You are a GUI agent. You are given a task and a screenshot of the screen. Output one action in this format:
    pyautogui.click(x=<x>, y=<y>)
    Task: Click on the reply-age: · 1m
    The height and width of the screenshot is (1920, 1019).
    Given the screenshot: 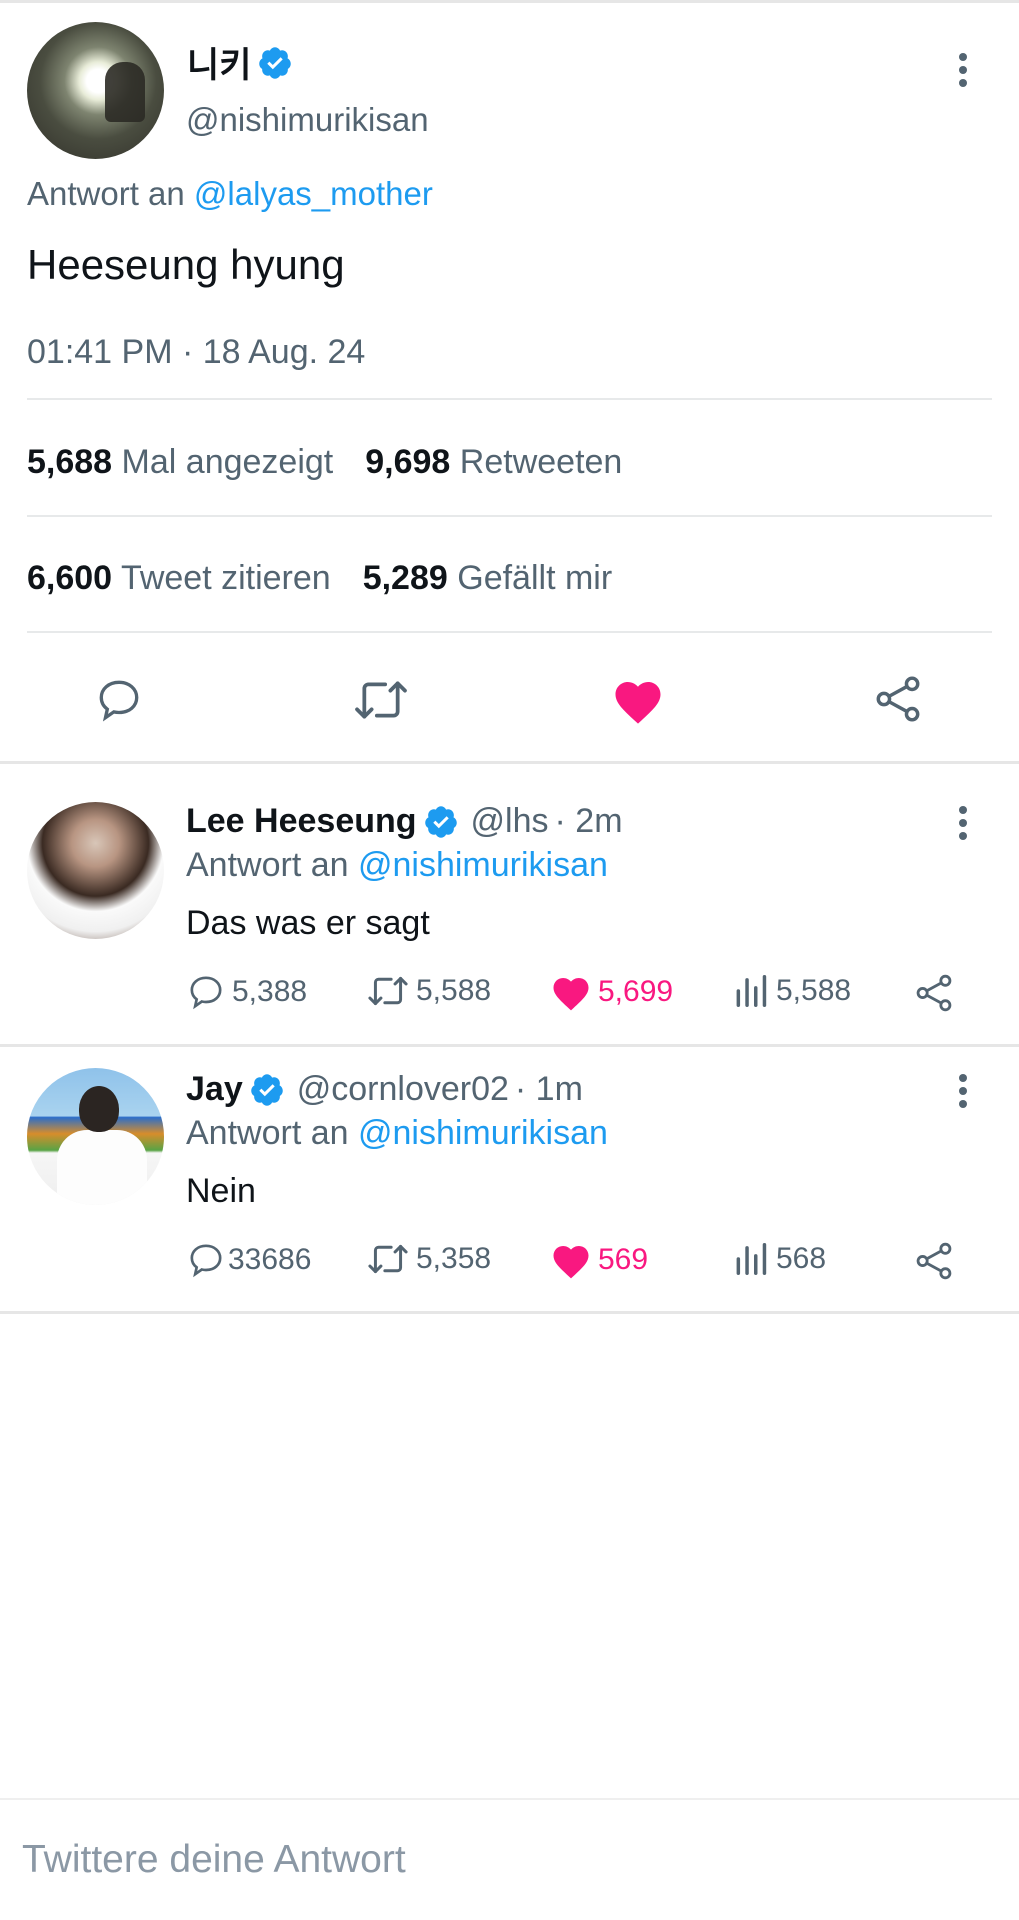 What is the action you would take?
    pyautogui.click(x=548, y=1089)
    